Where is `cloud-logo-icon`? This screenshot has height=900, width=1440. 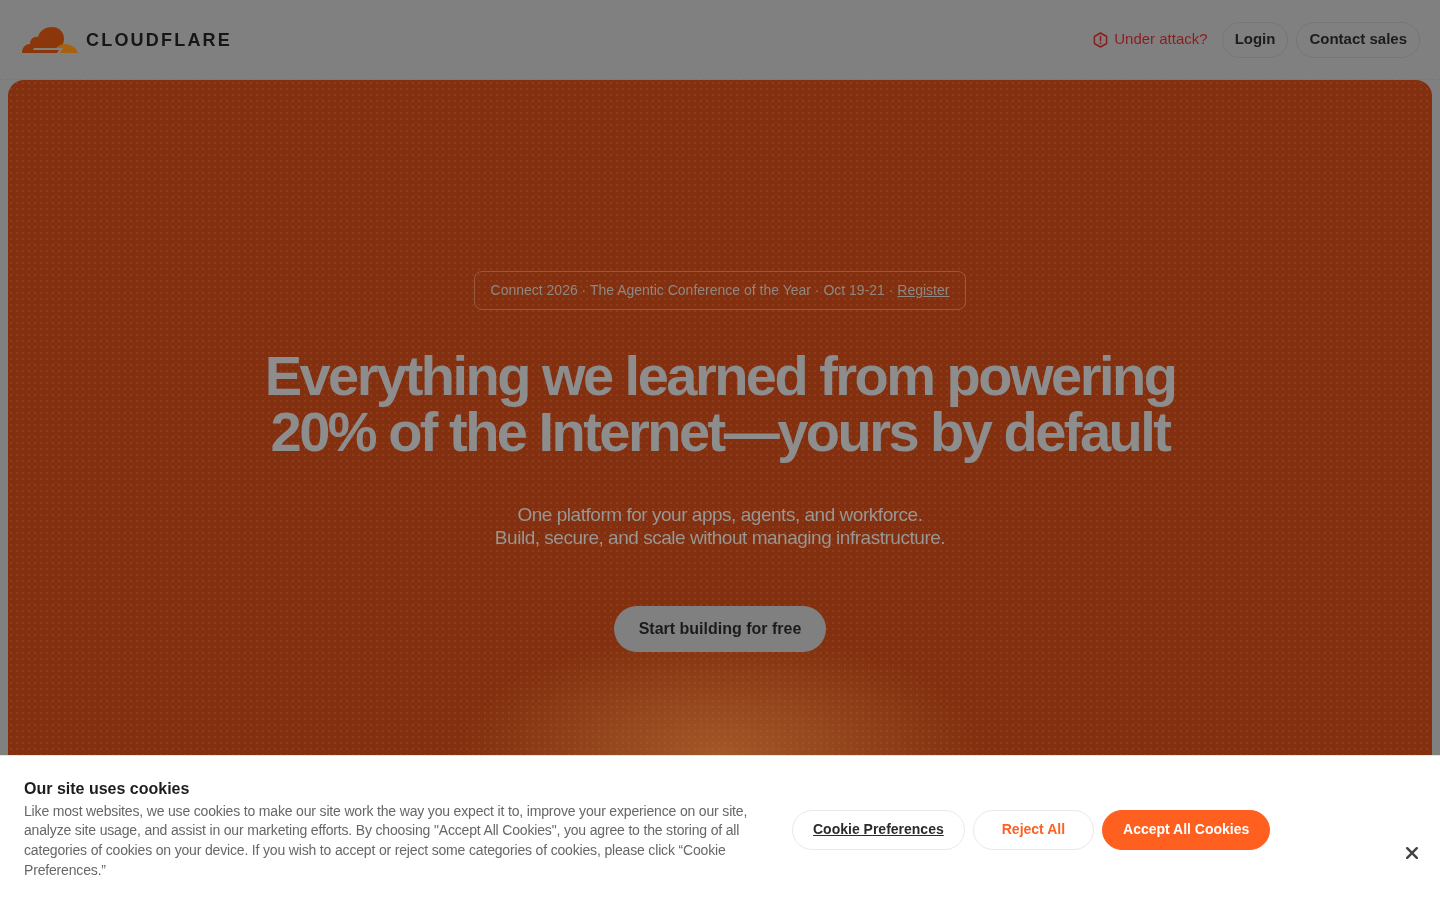
cloud-logo-icon is located at coordinates (49, 39).